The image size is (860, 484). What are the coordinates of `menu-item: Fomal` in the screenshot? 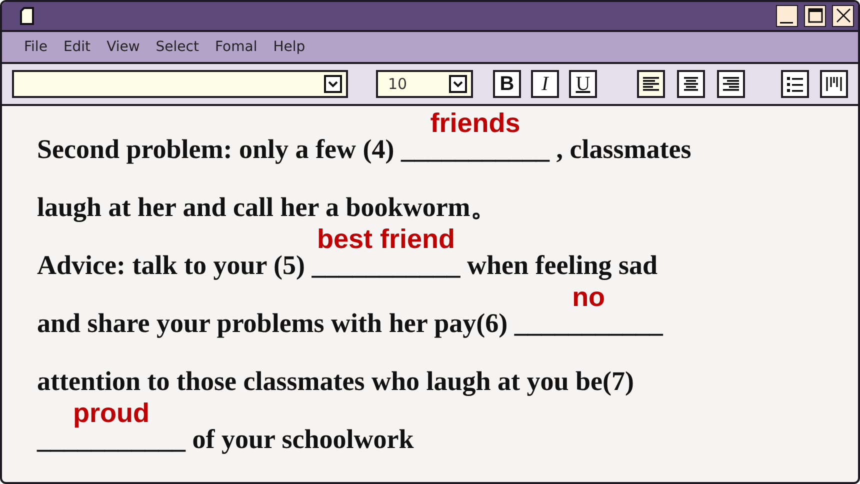 It's located at (236, 47).